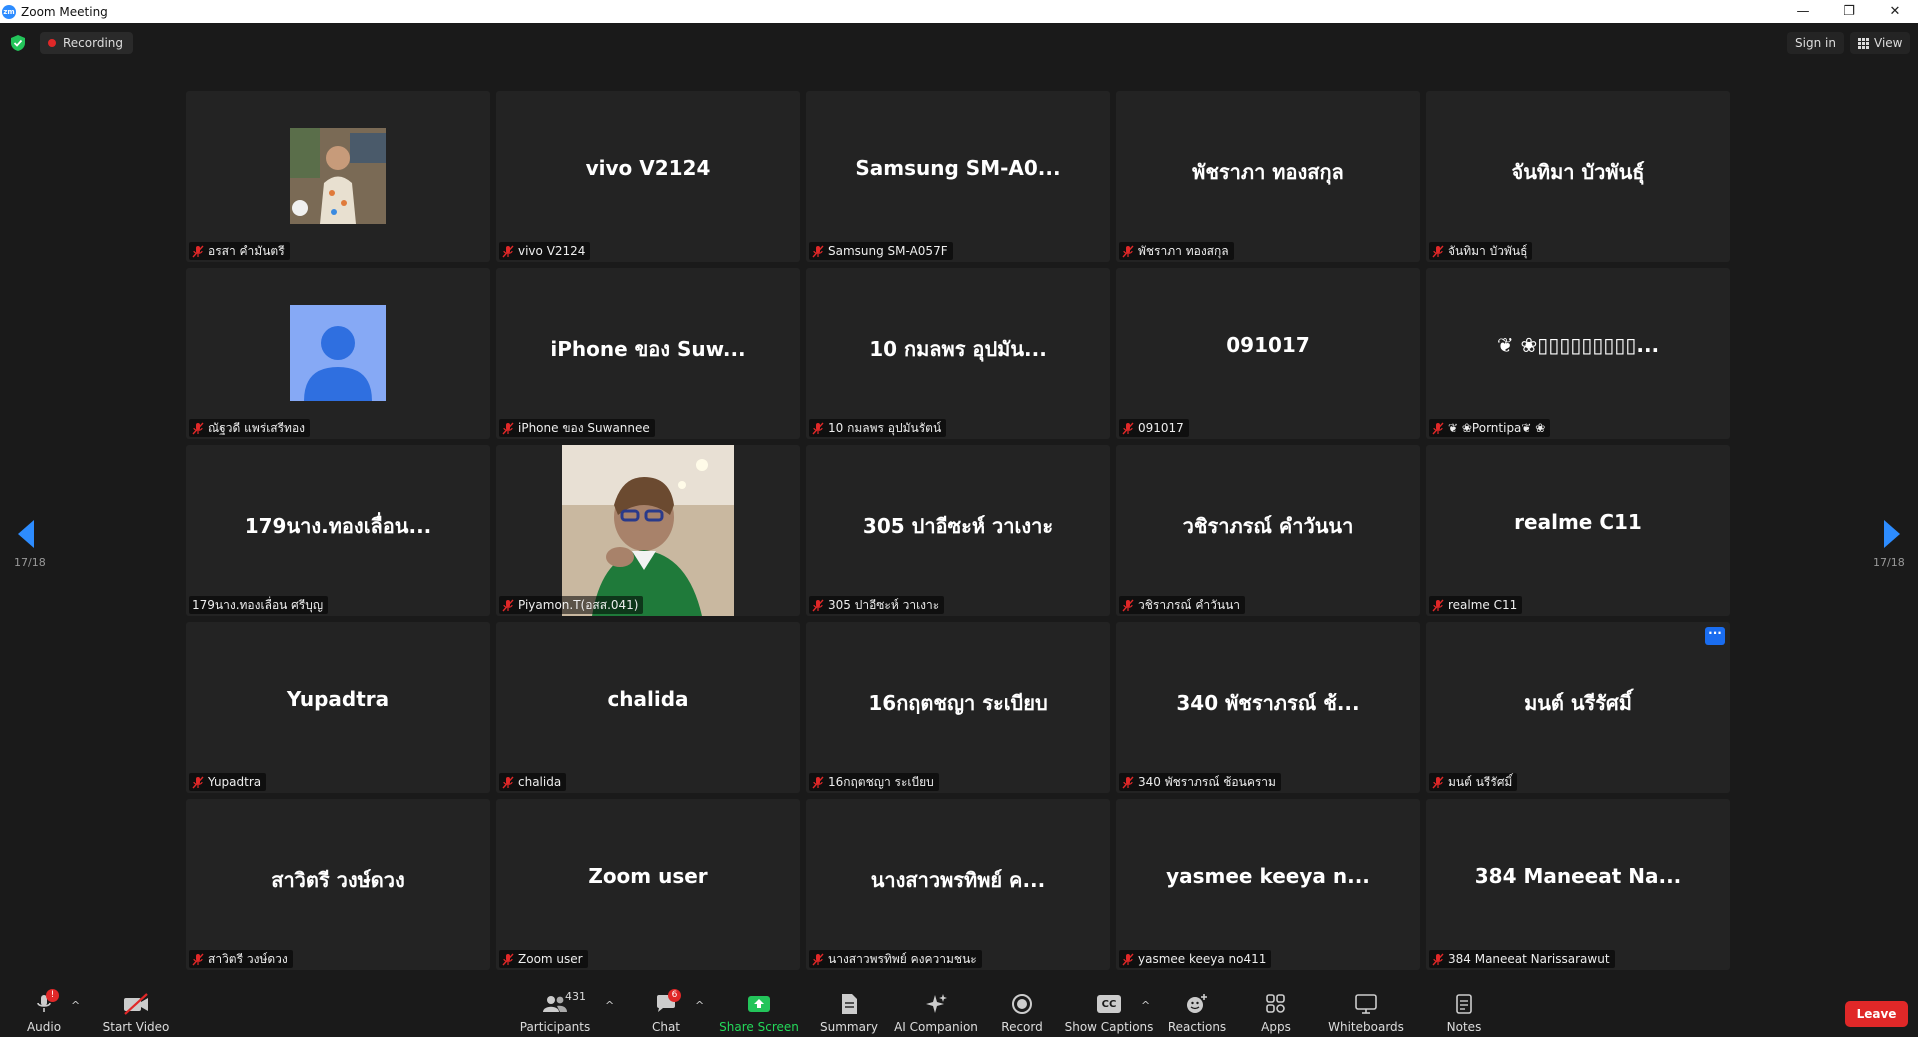  What do you see at coordinates (1895, 11) in the screenshot?
I see `close-button: ✕` at bounding box center [1895, 11].